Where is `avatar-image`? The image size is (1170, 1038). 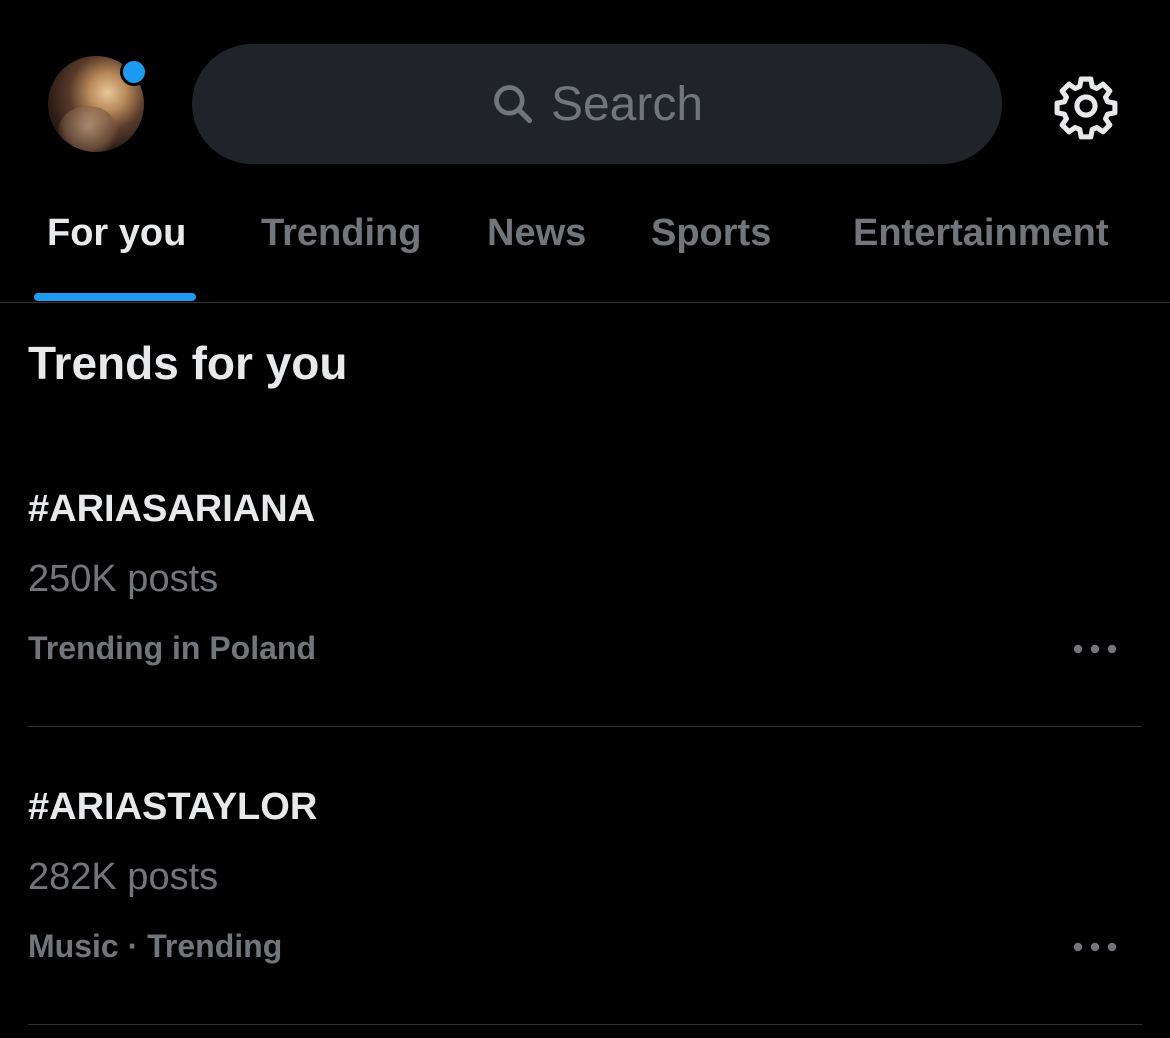
avatar-image is located at coordinates (88, 129).